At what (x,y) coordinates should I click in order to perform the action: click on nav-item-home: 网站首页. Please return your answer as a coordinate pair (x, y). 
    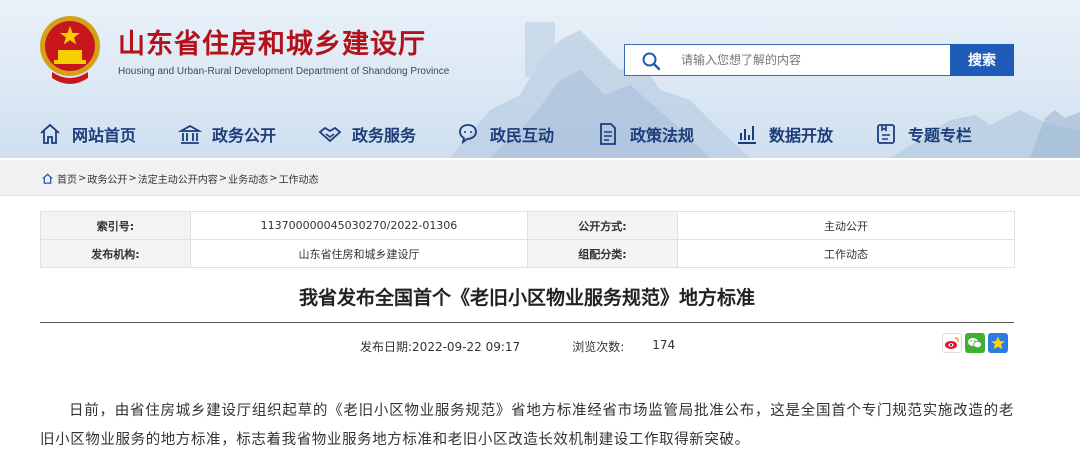
    Looking at the image, I should click on (87, 134).